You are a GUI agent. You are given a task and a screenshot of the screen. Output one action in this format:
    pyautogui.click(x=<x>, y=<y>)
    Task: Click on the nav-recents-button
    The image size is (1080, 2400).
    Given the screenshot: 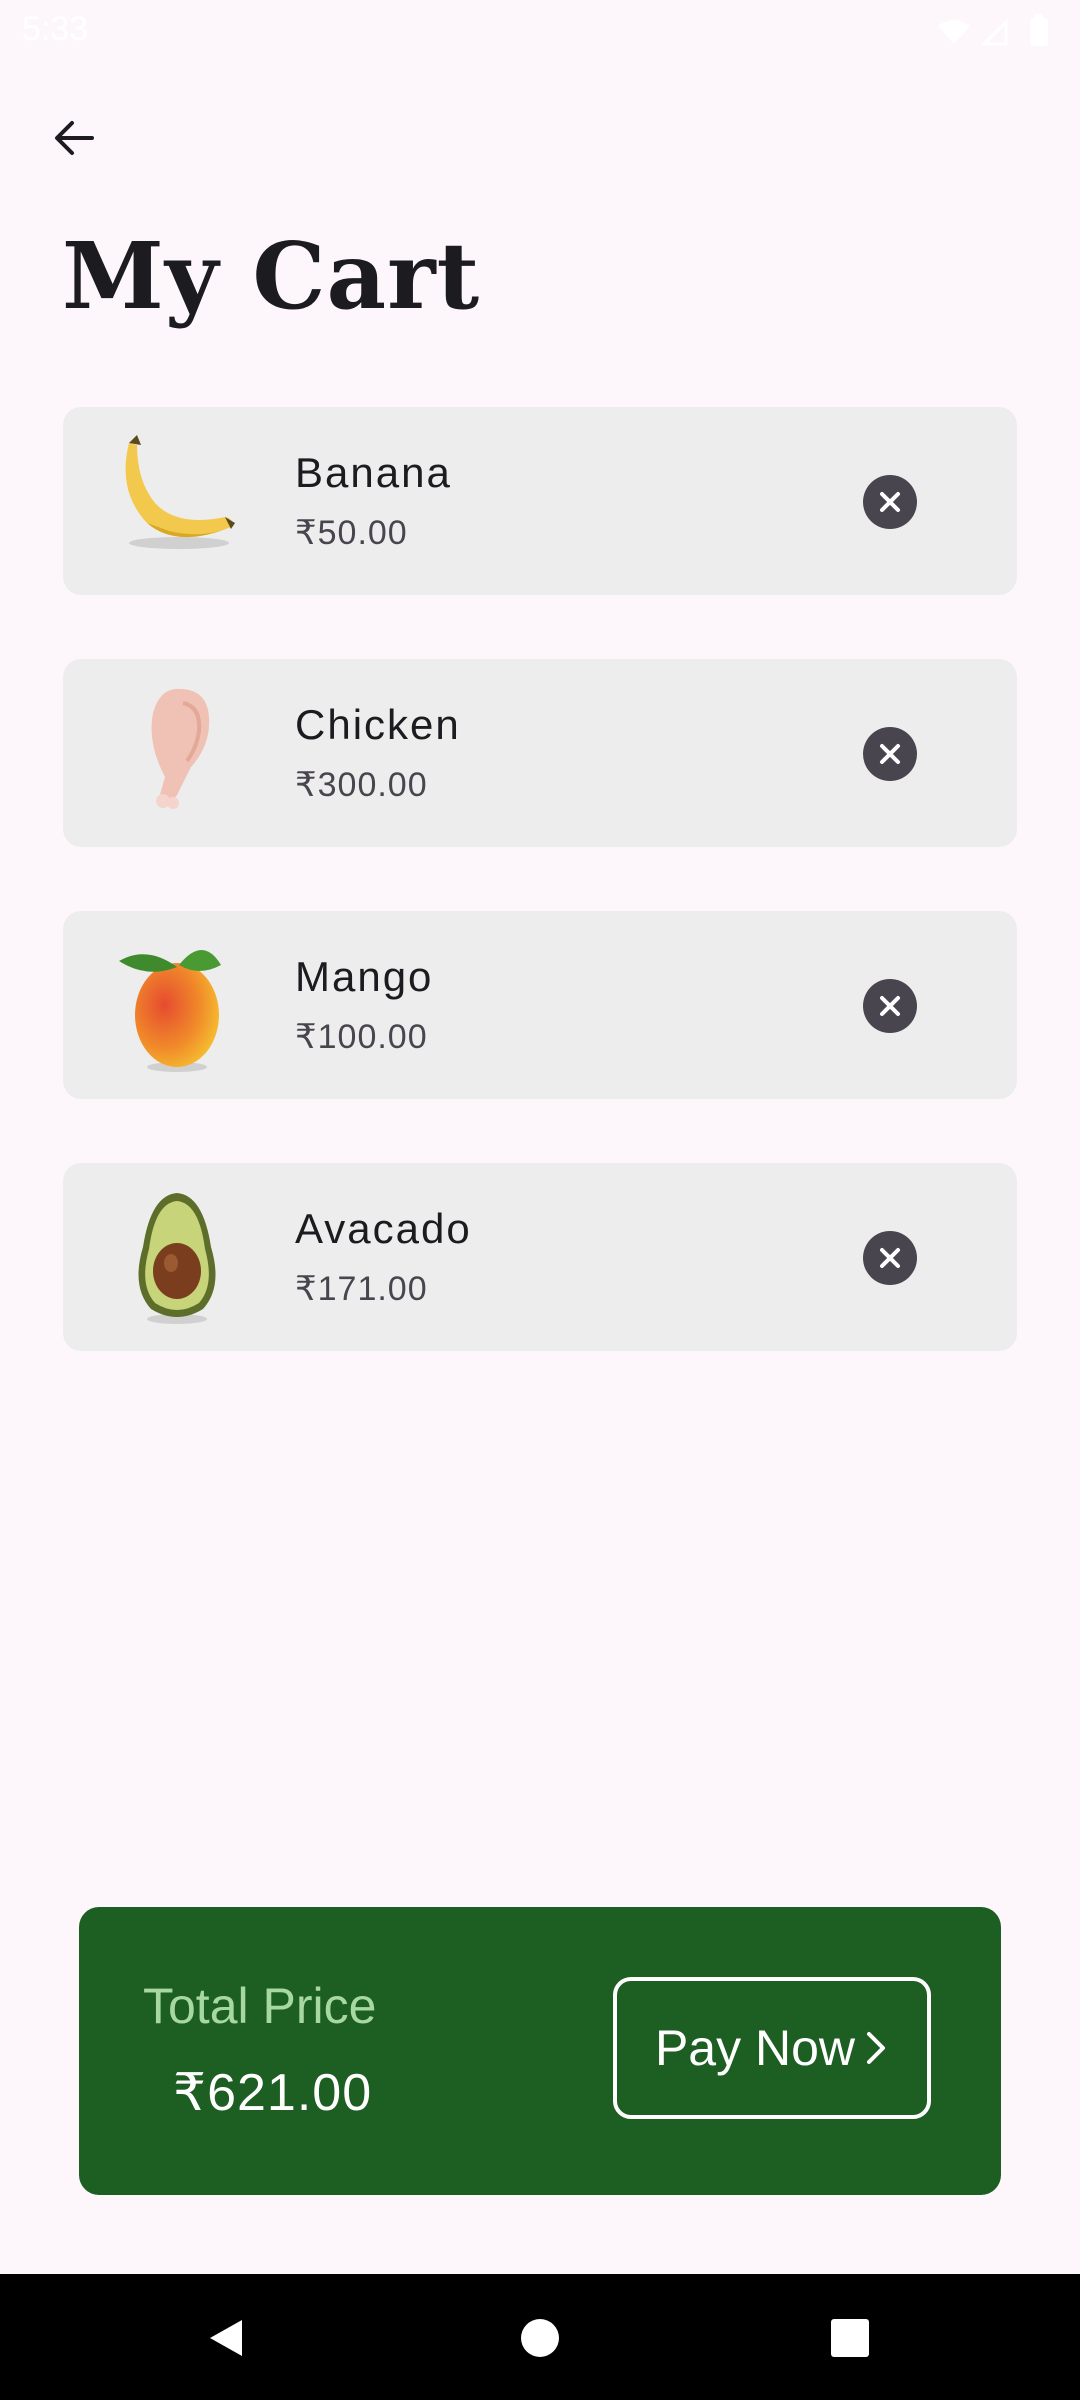 What is the action you would take?
    pyautogui.click(x=850, y=2338)
    